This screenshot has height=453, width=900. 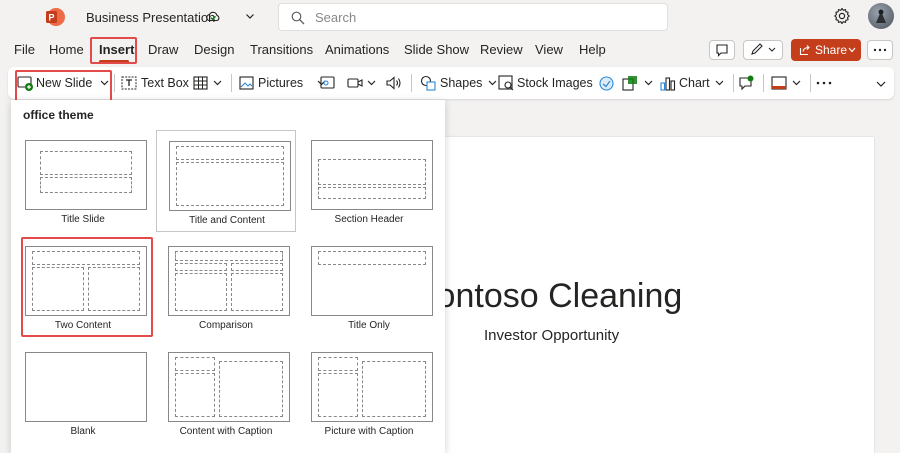 What do you see at coordinates (369, 325) in the screenshot?
I see `layout-label: Title Only` at bounding box center [369, 325].